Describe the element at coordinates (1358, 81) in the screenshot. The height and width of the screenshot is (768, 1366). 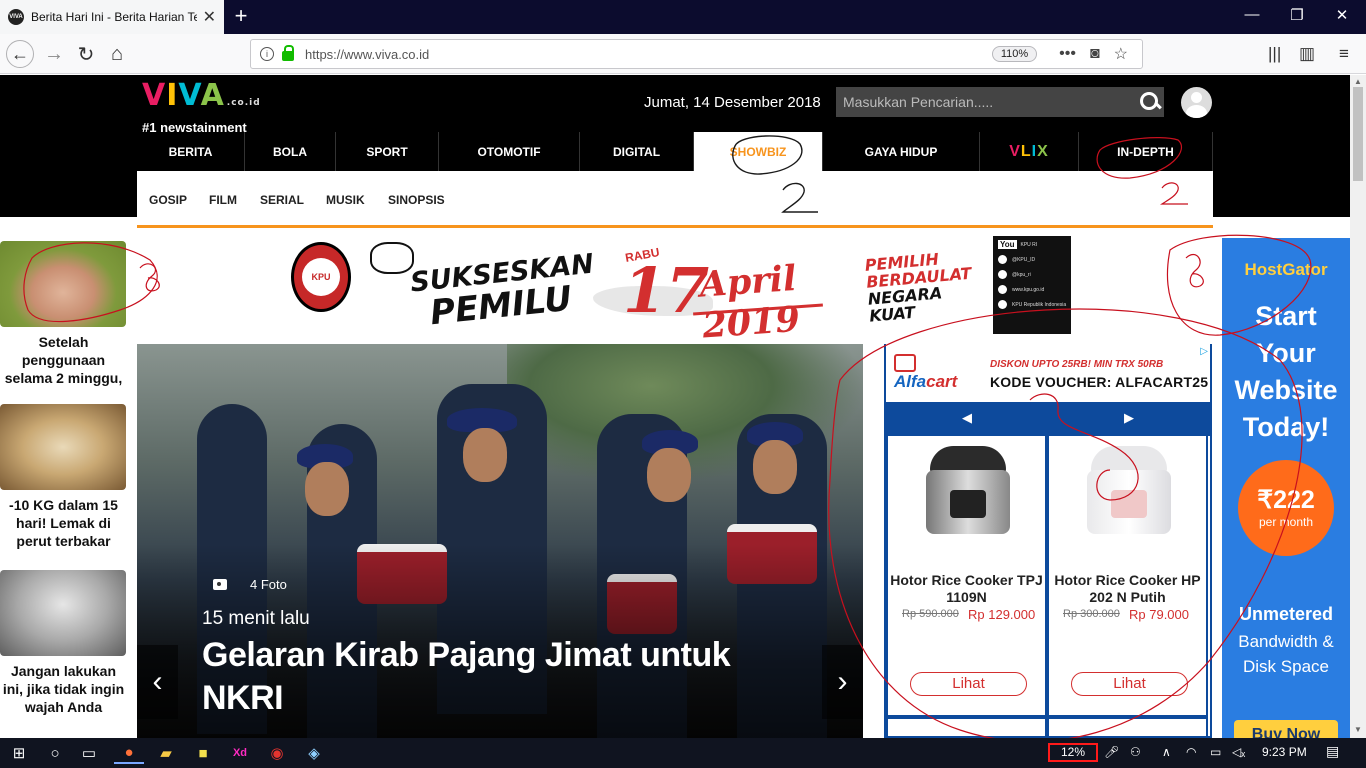
I see `scroll-up-icon: ▲` at that location.